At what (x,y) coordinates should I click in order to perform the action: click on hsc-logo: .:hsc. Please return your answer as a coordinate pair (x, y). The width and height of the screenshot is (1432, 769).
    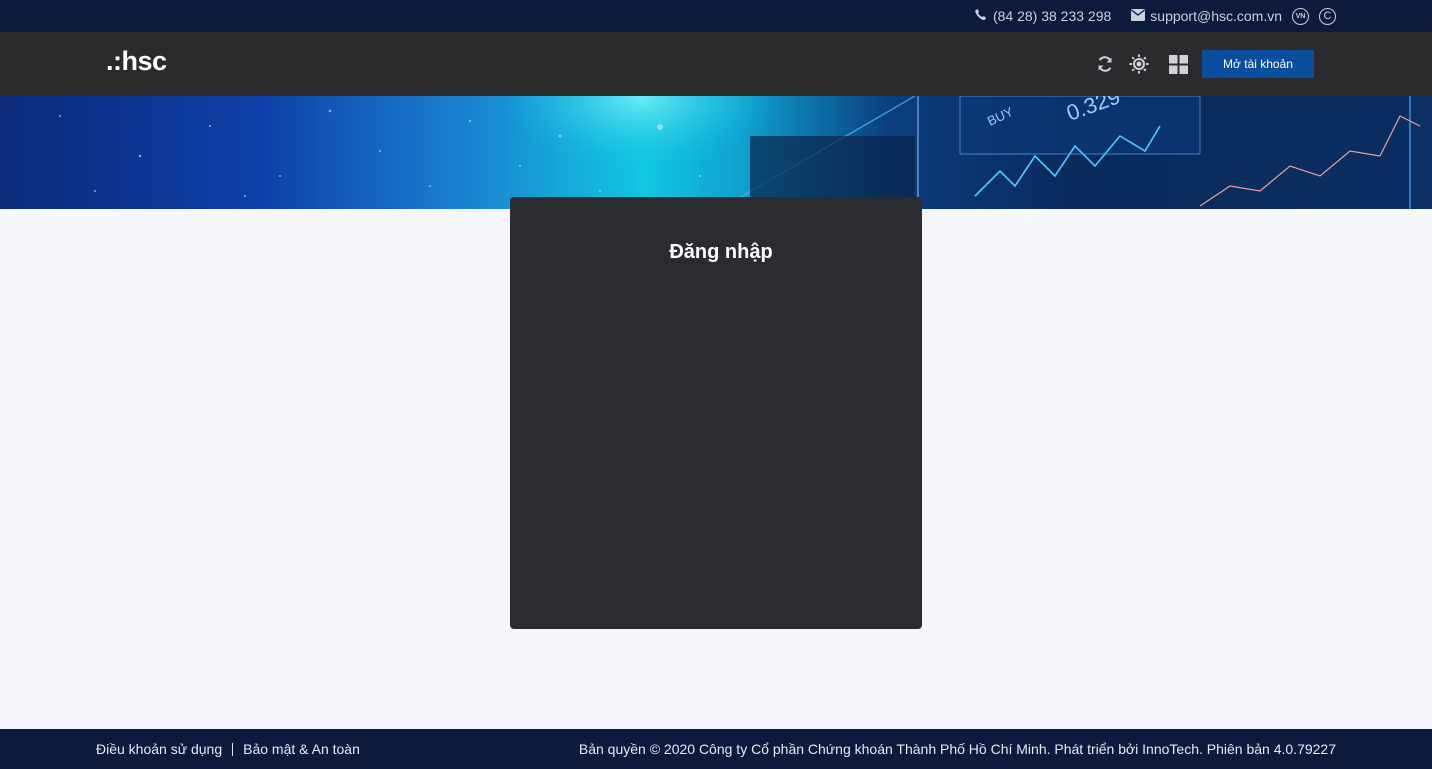
    Looking at the image, I should click on (136, 61).